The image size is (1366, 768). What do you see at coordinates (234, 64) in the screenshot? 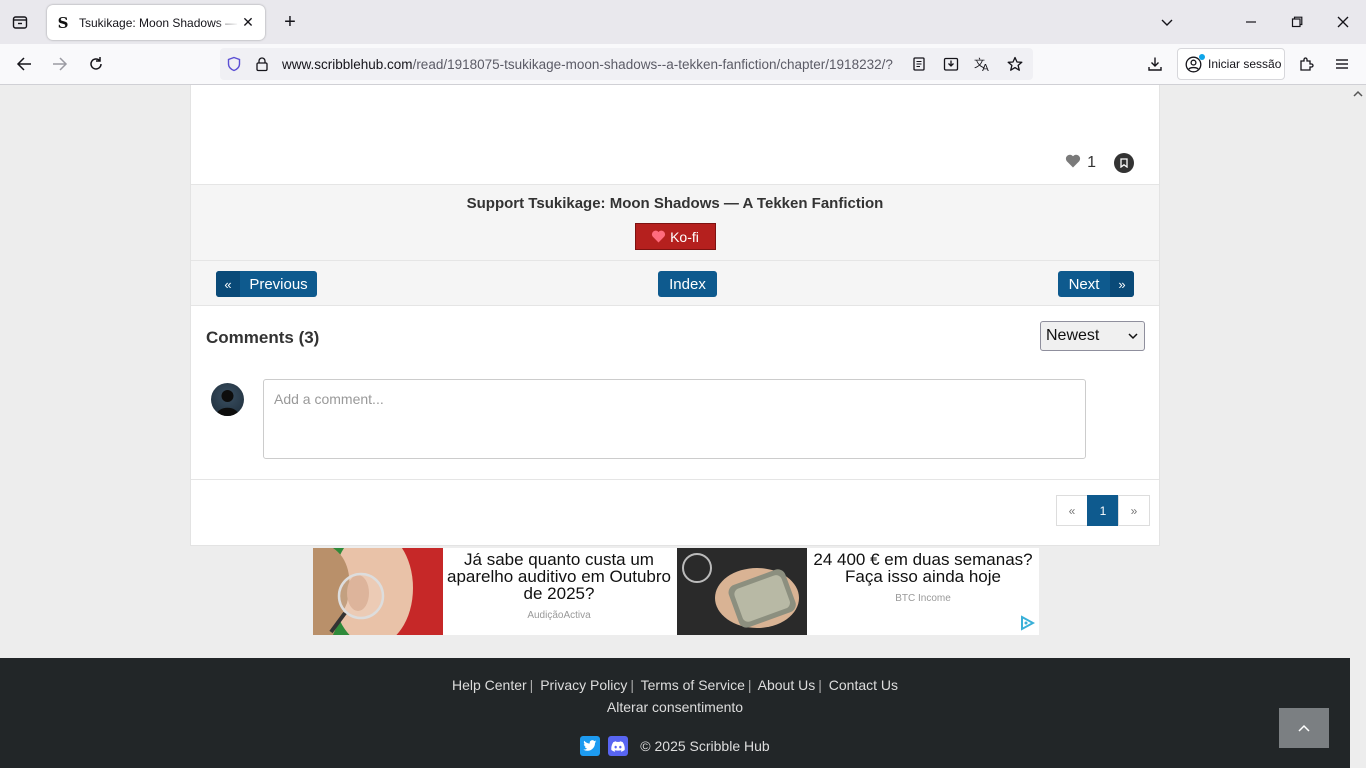
I see `tracking-shield-icon` at bounding box center [234, 64].